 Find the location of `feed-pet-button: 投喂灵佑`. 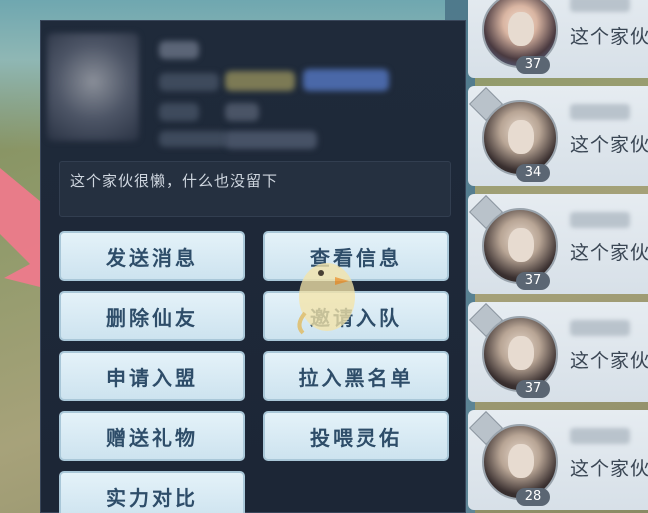

feed-pet-button: 投喂灵佑 is located at coordinates (356, 436).